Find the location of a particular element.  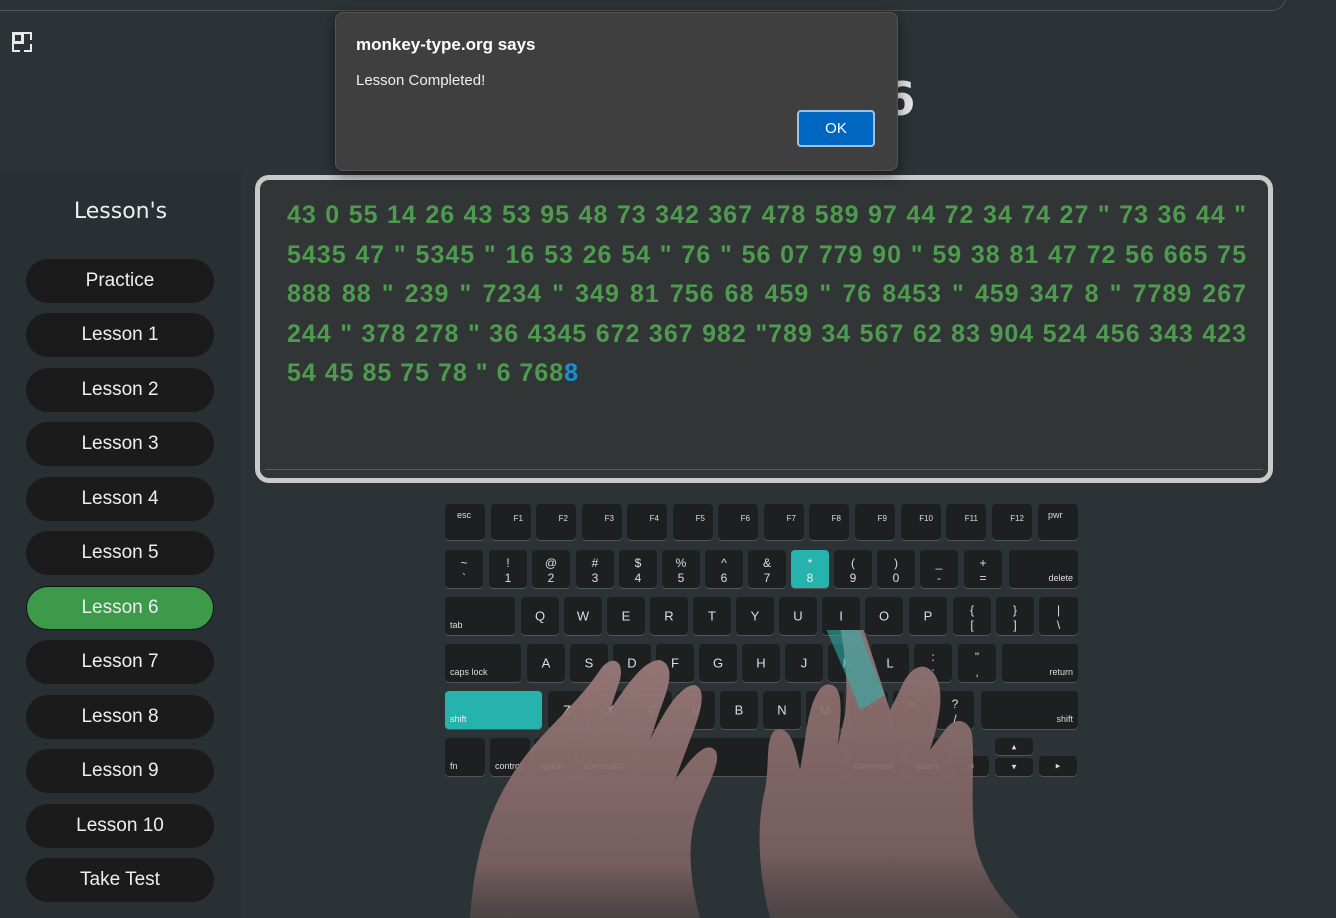

key-z: Z is located at coordinates (567, 710).